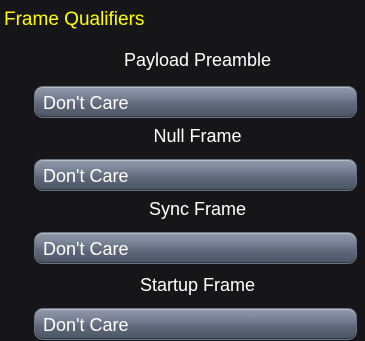 The height and width of the screenshot is (341, 365). Describe the element at coordinates (197, 209) in the screenshot. I see `sync-frame-label: Sync Frame` at that location.